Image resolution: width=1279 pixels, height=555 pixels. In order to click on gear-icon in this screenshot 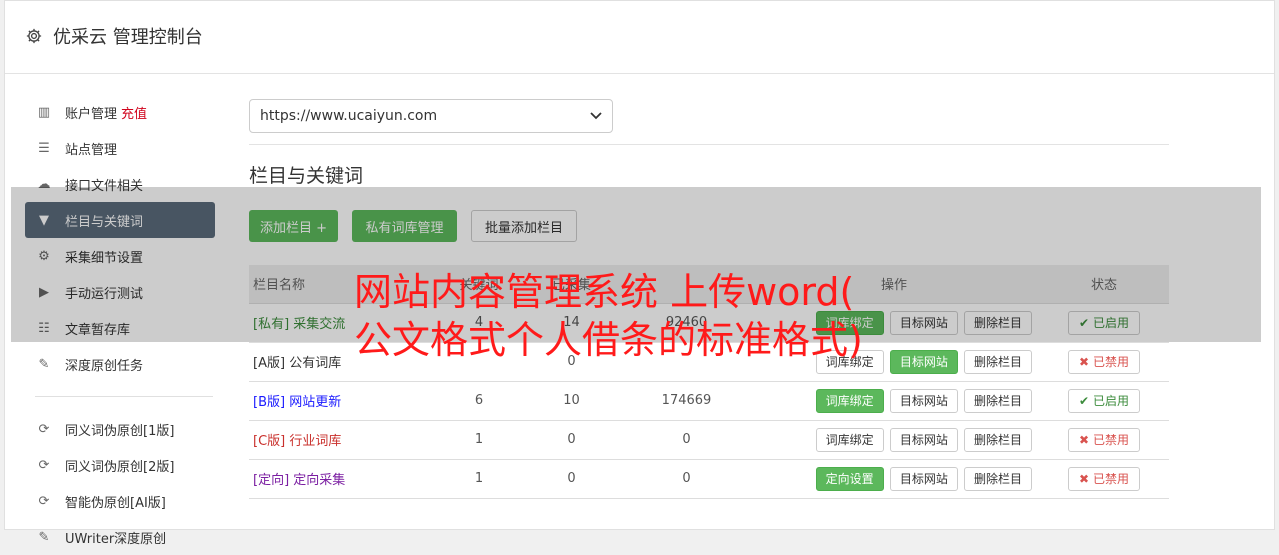, I will do `click(34, 36)`.